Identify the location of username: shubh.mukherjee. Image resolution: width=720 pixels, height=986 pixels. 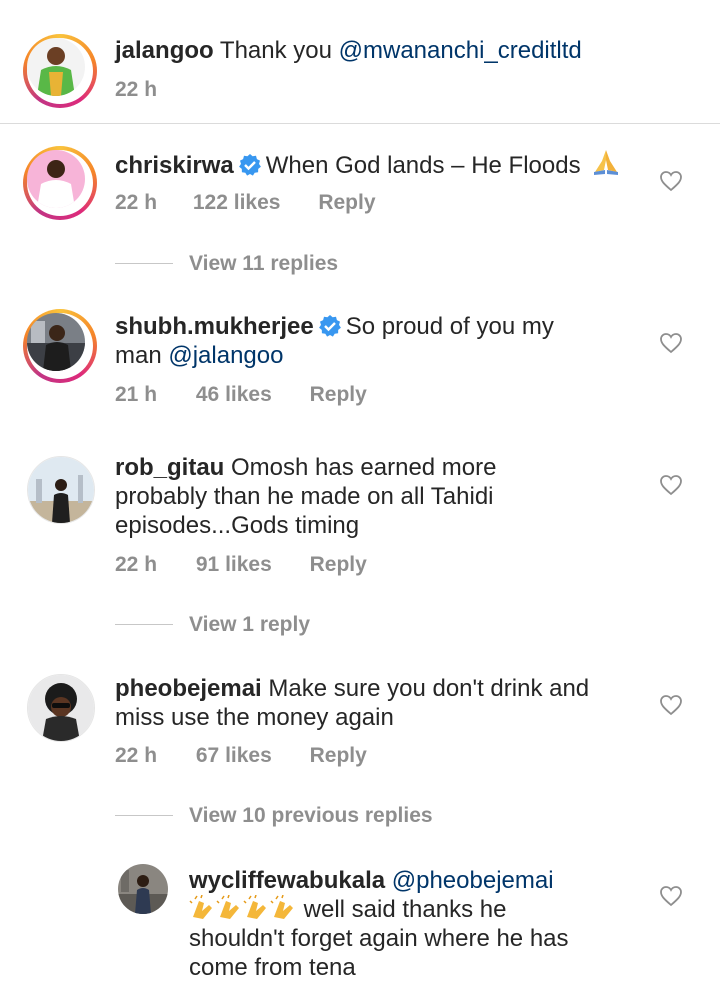
(214, 326).